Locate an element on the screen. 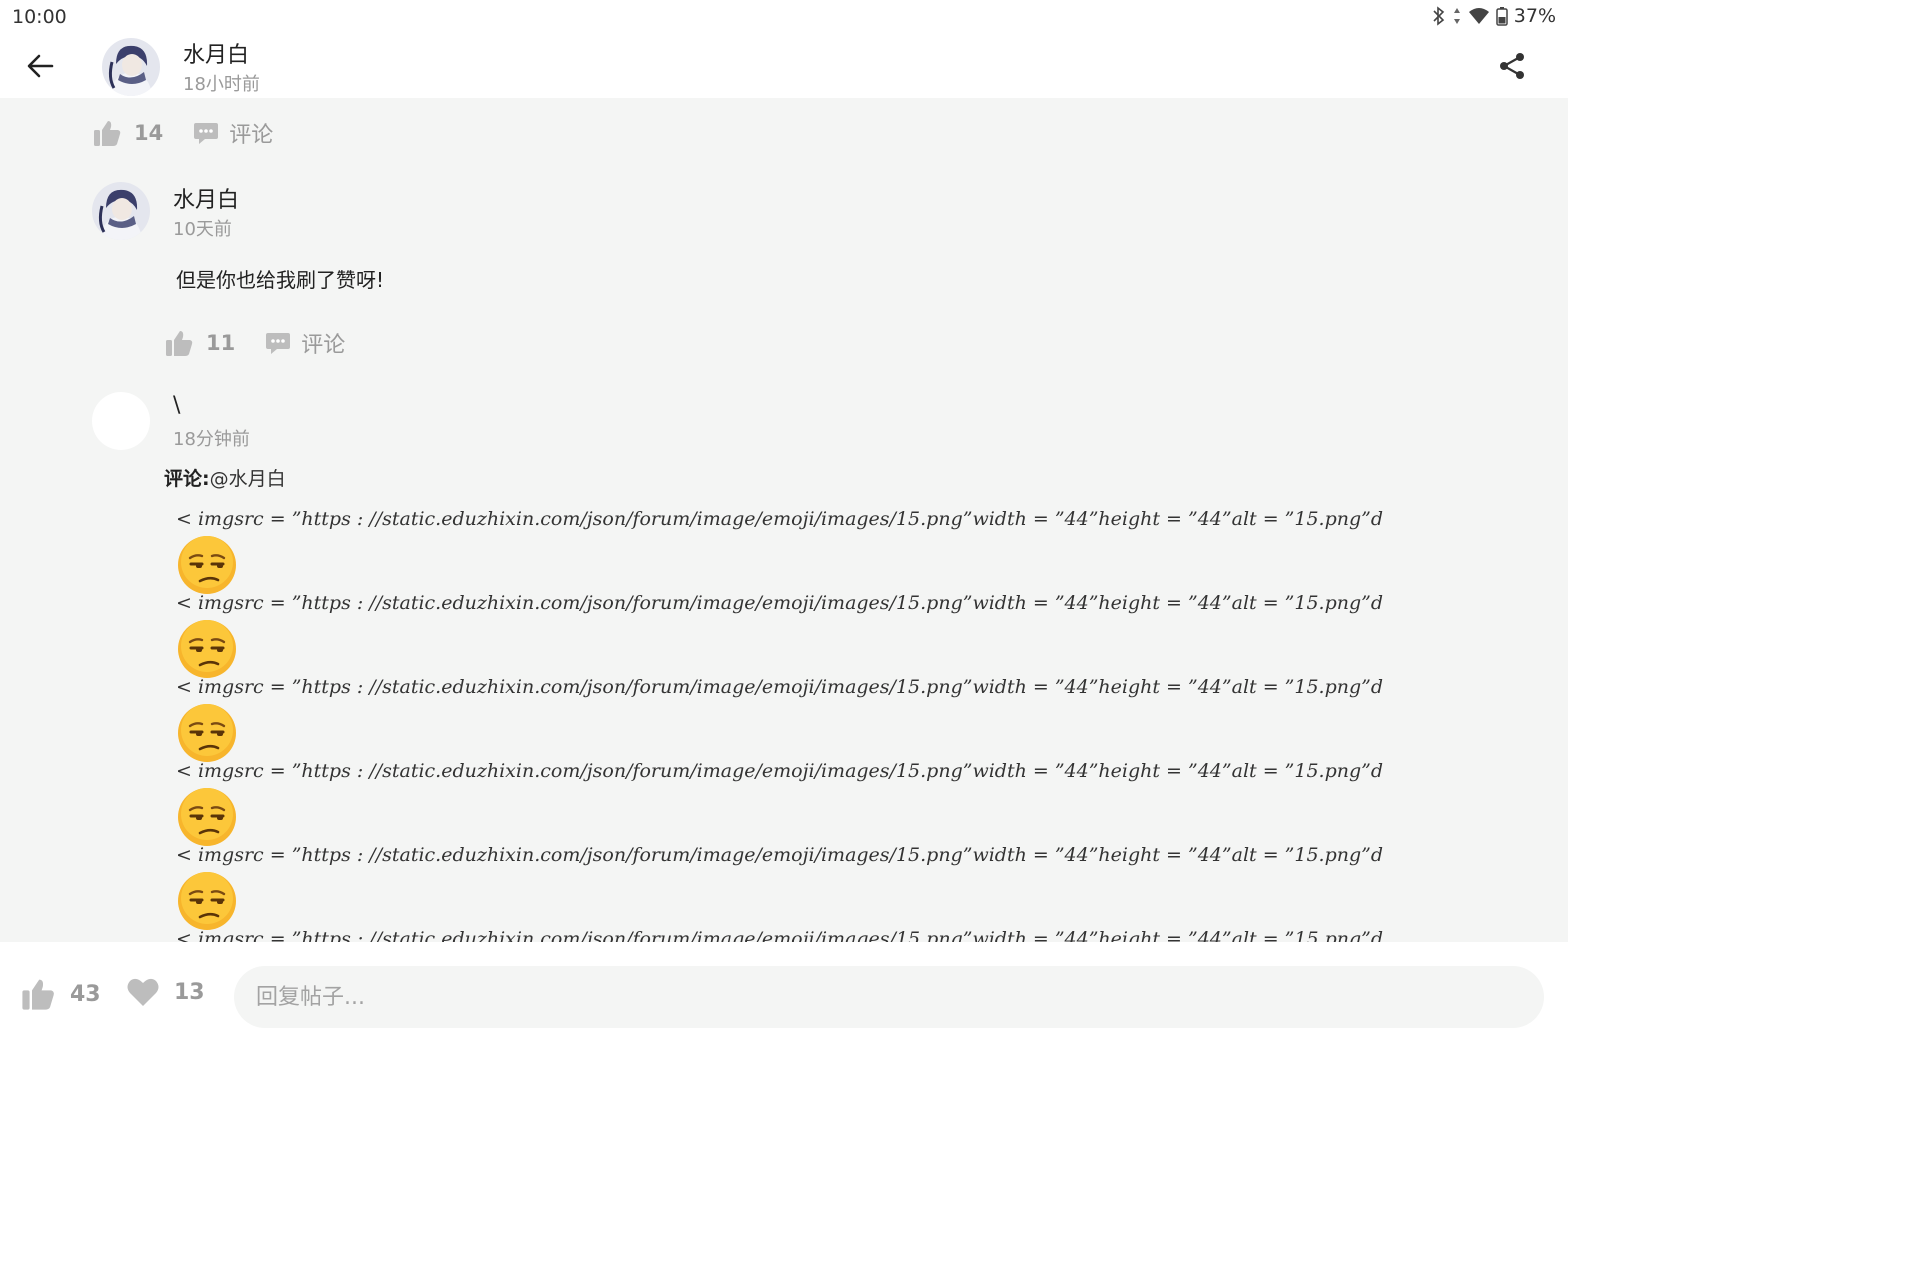  post-comment-label: 评论 is located at coordinates (251, 135).